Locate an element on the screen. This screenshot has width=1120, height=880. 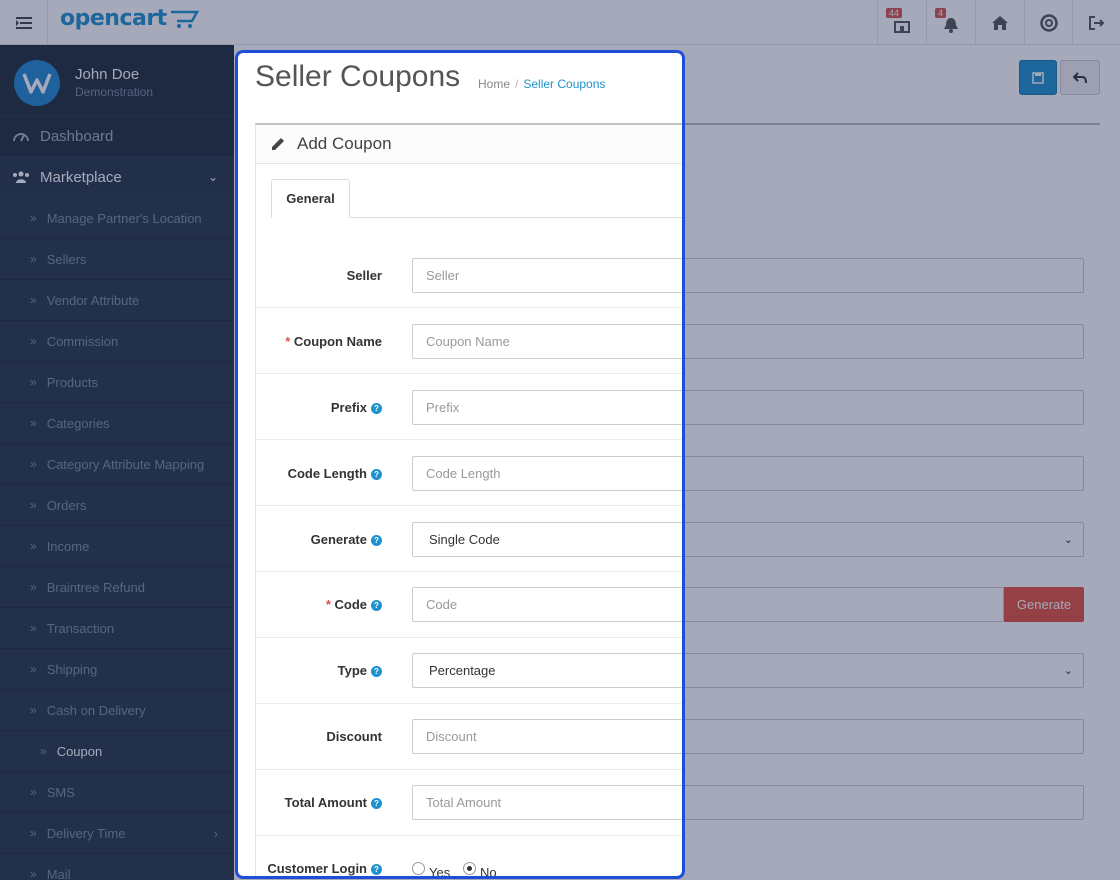
tab-general: General is located at coordinates (310, 198).